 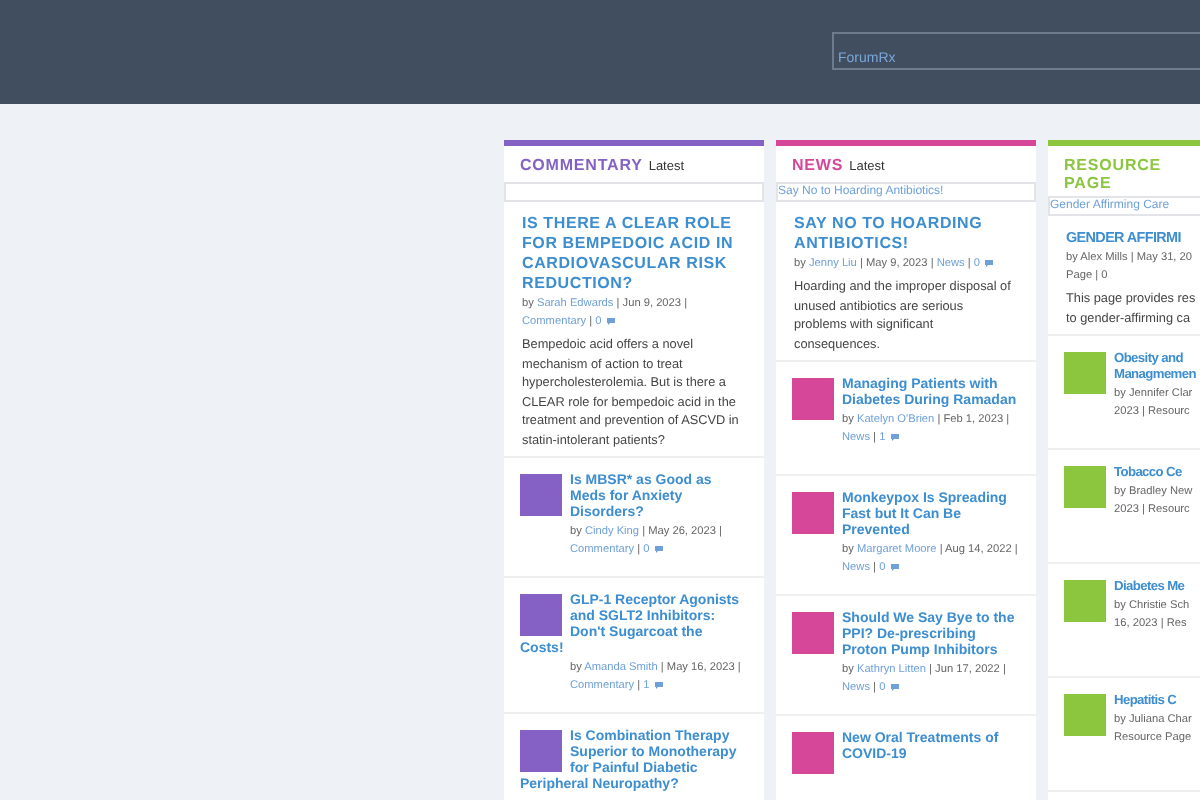 What do you see at coordinates (1114, 174) in the screenshot?
I see `column-heading: RESOURCE PAGE` at bounding box center [1114, 174].